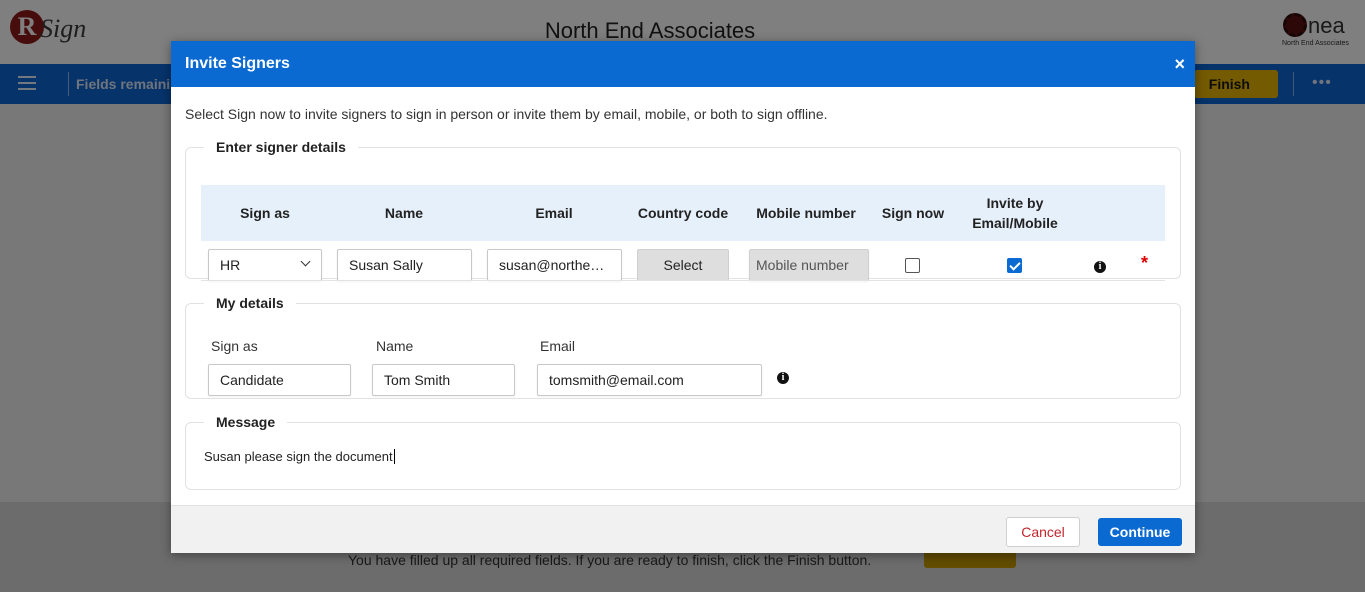 This screenshot has height=592, width=1365. Describe the element at coordinates (683, 452) in the screenshot. I see `message-section: Message Susan please sign the document` at that location.